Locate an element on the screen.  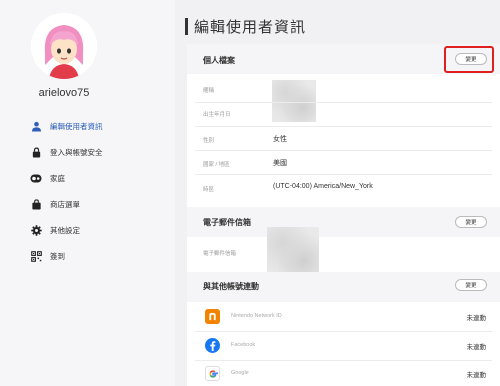
nintendo-network-icon is located at coordinates (212, 316).